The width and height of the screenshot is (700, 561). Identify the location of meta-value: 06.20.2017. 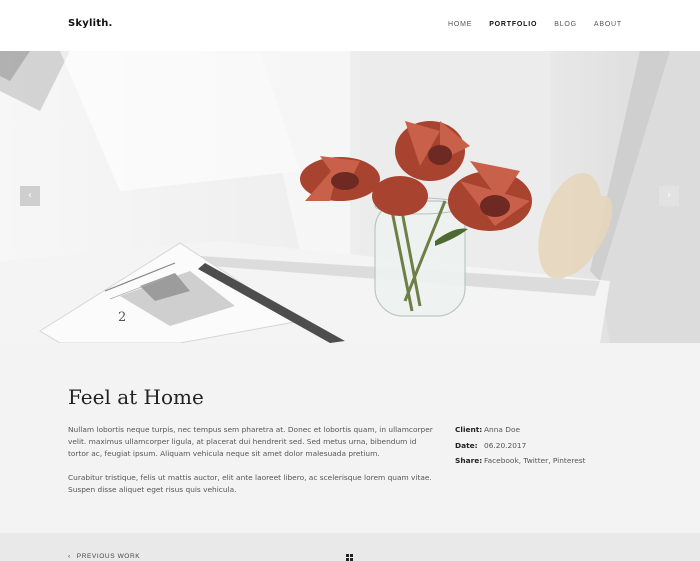
(505, 445).